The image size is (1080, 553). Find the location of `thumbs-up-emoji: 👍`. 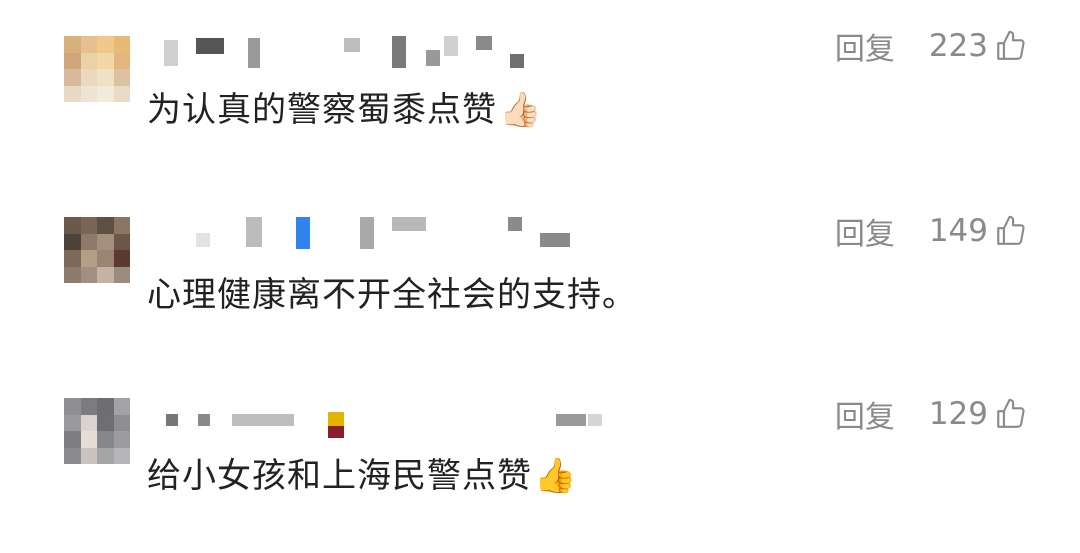

thumbs-up-emoji: 👍 is located at coordinates (556, 476).